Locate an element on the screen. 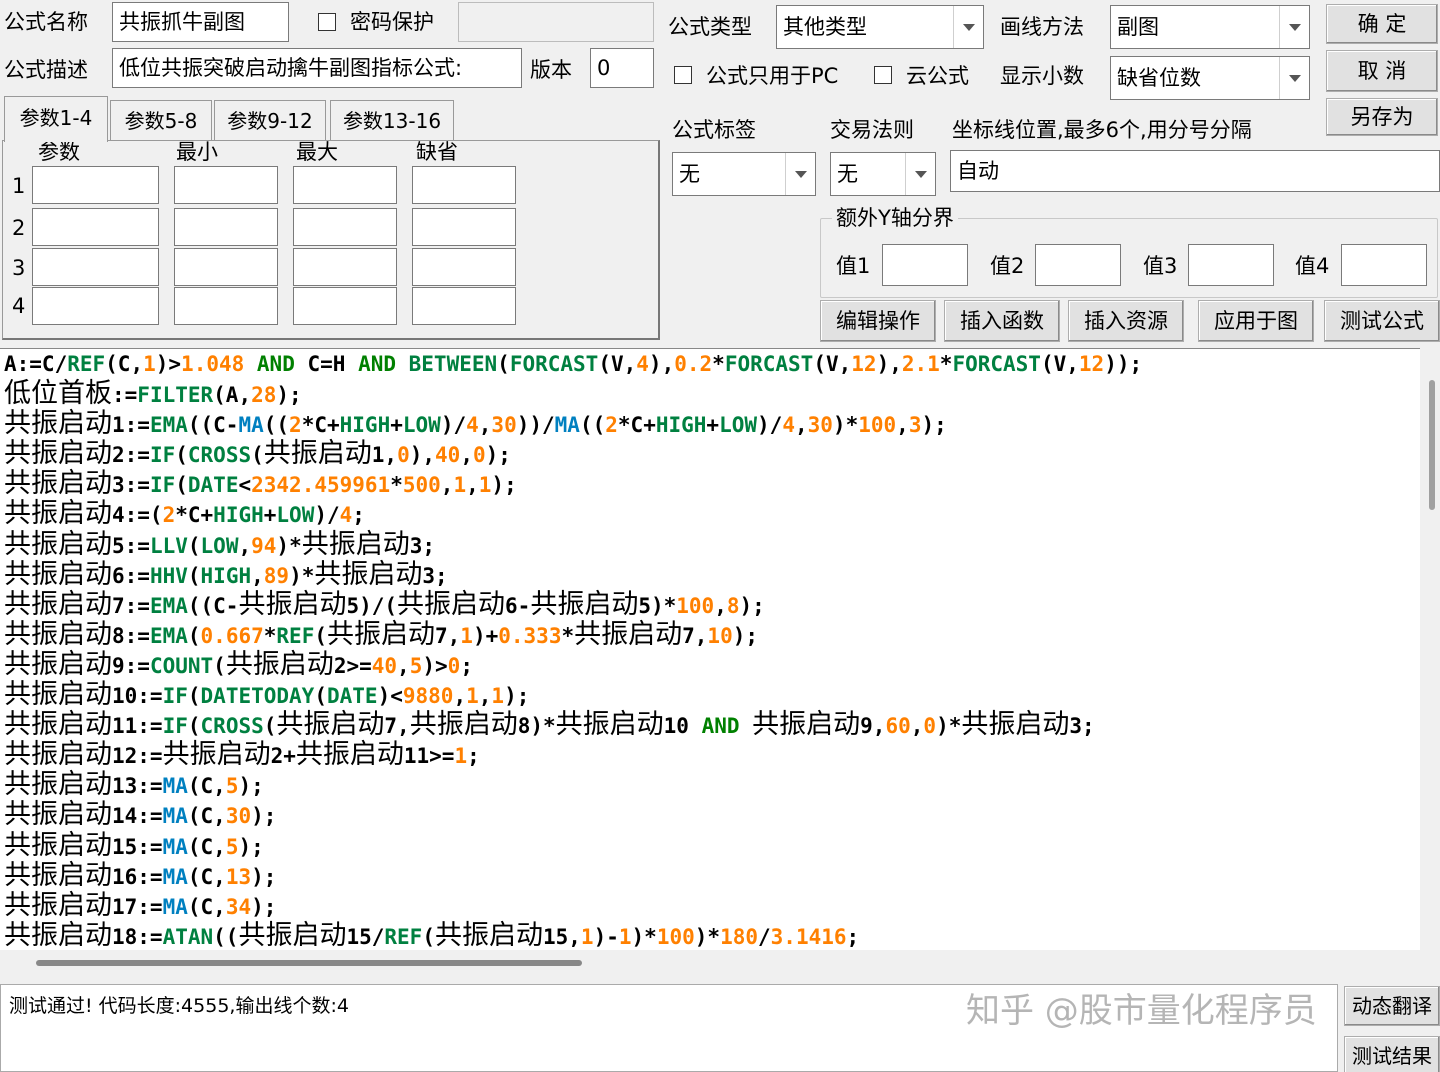 The image size is (1440, 1072). code-token: 3; is located at coordinates (1082, 726).